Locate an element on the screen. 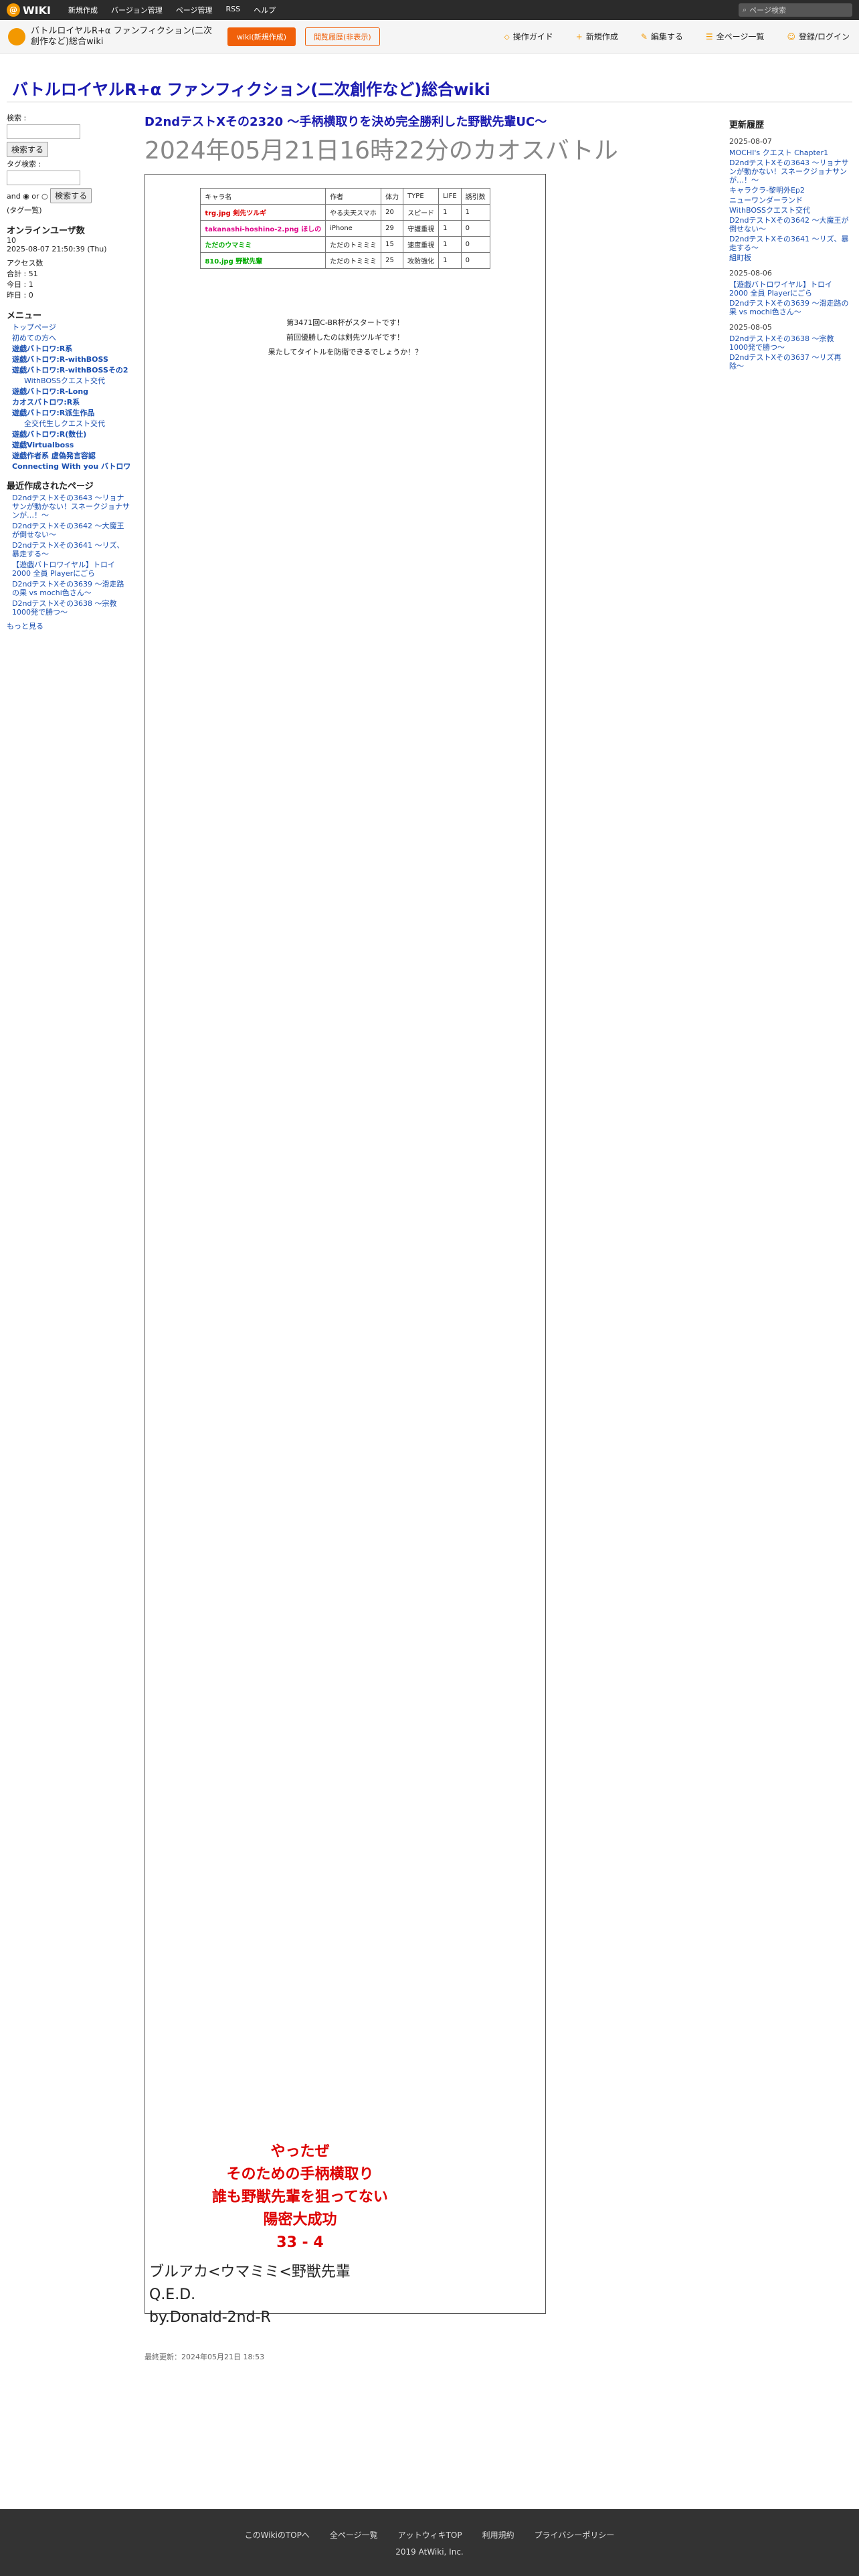 The width and height of the screenshot is (859, 2576). menu-title: メニュー is located at coordinates (24, 316).